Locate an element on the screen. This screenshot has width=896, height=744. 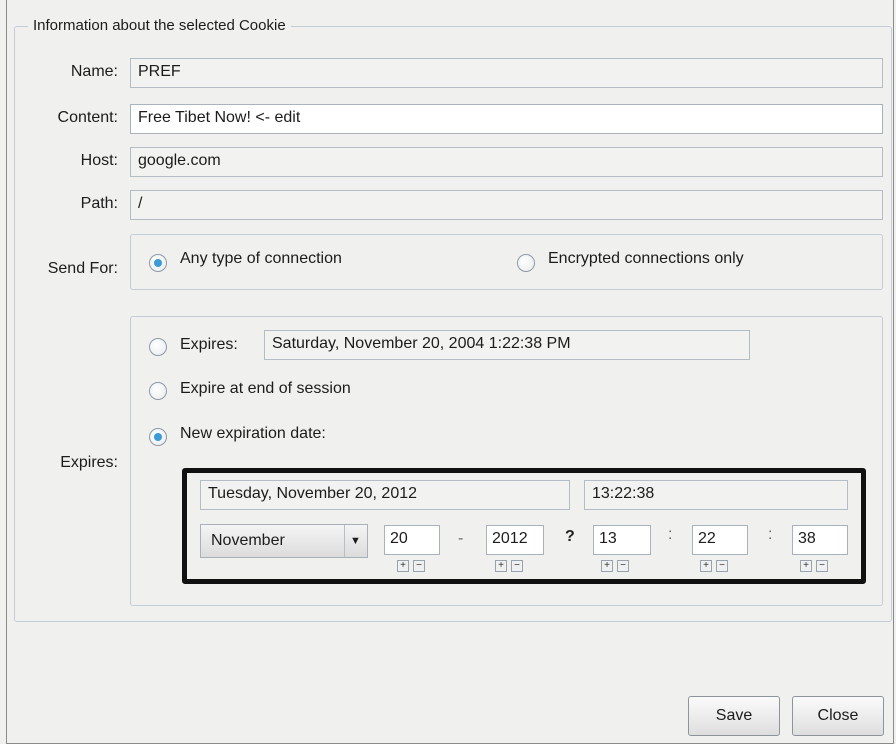
host-label: Host: is located at coordinates (99, 160).